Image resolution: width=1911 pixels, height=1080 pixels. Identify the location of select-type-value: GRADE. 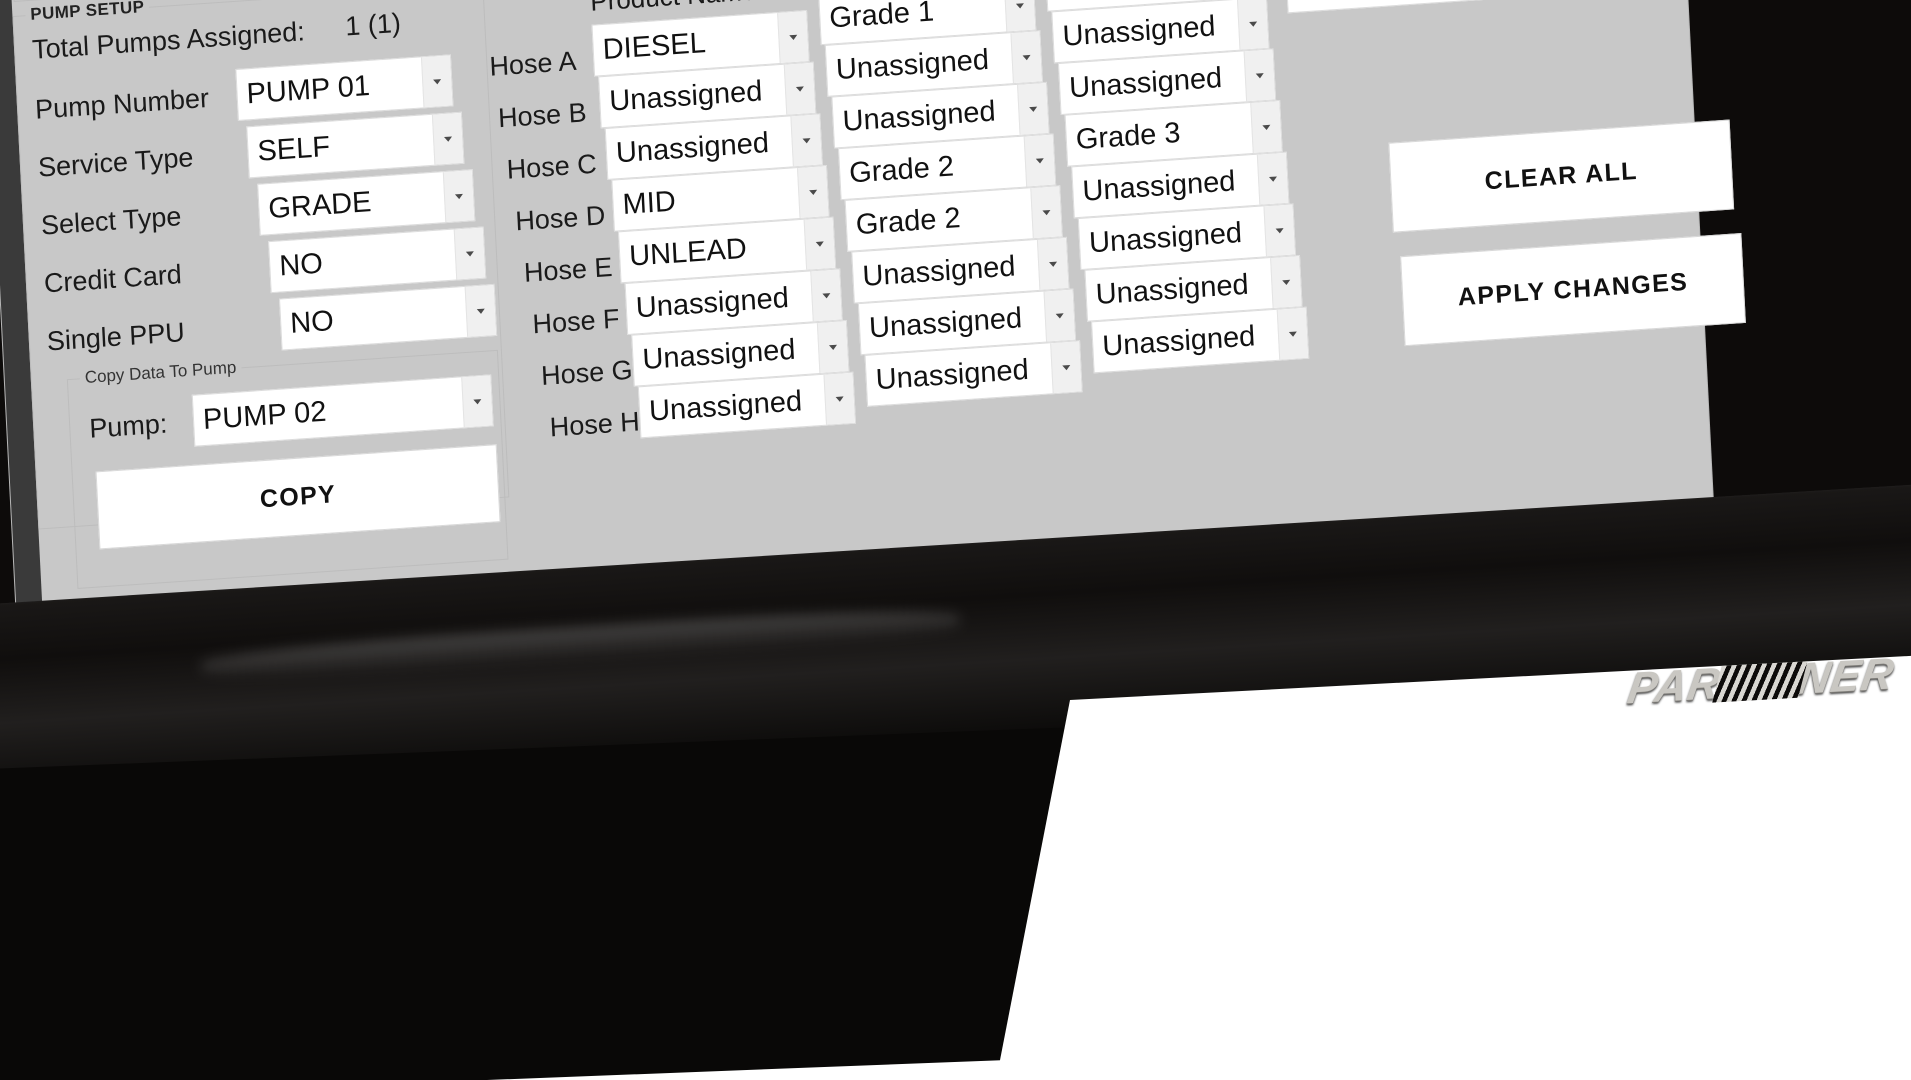
(320, 205).